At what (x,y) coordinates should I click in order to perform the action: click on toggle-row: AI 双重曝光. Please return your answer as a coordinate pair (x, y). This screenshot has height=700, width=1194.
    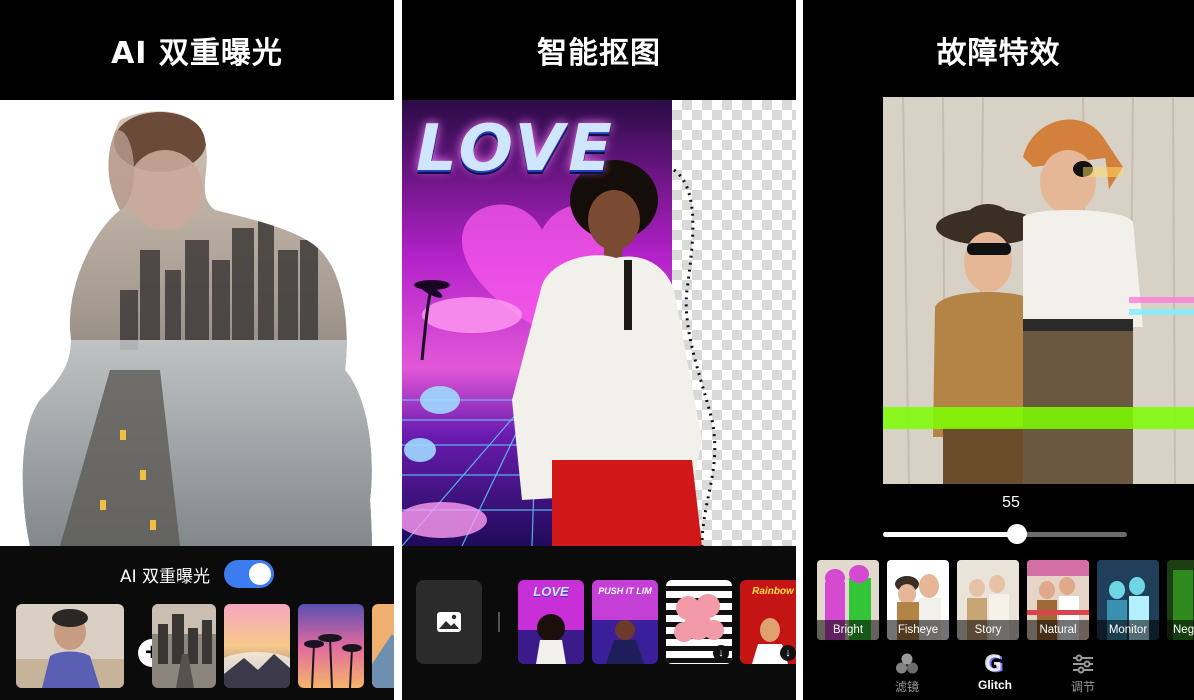
    Looking at the image, I should click on (197, 574).